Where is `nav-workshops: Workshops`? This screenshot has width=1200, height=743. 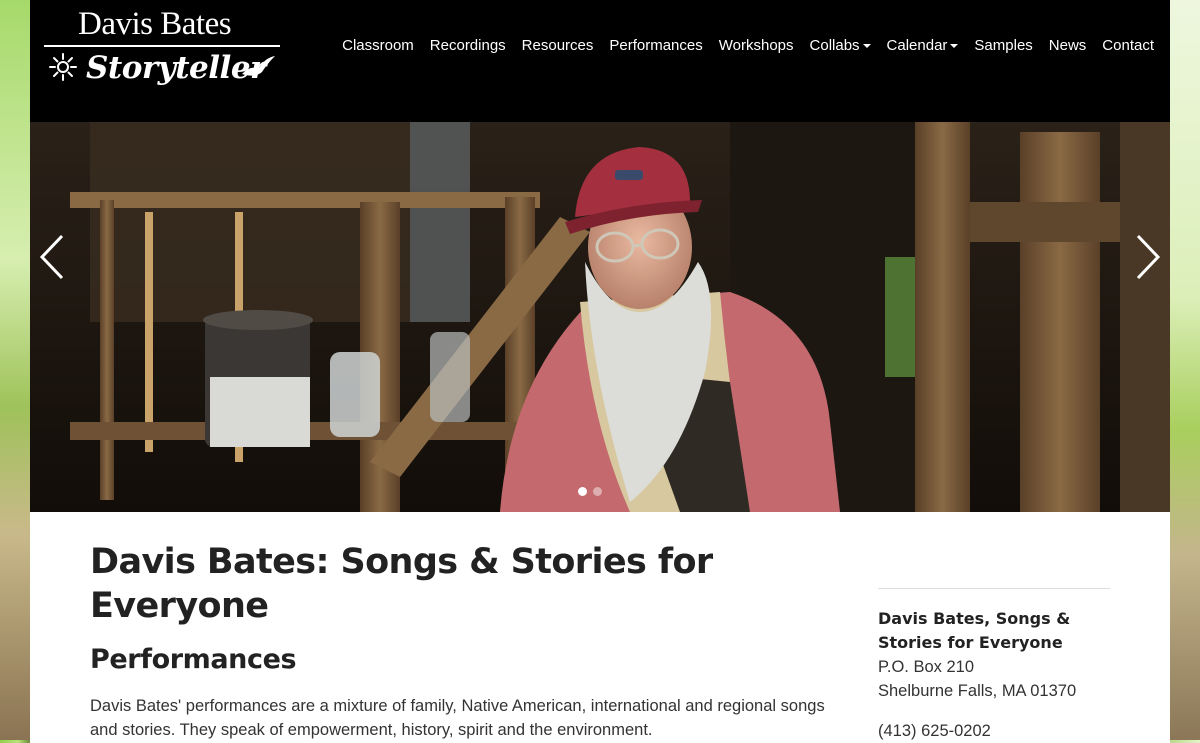
nav-workshops: Workshops is located at coordinates (756, 46).